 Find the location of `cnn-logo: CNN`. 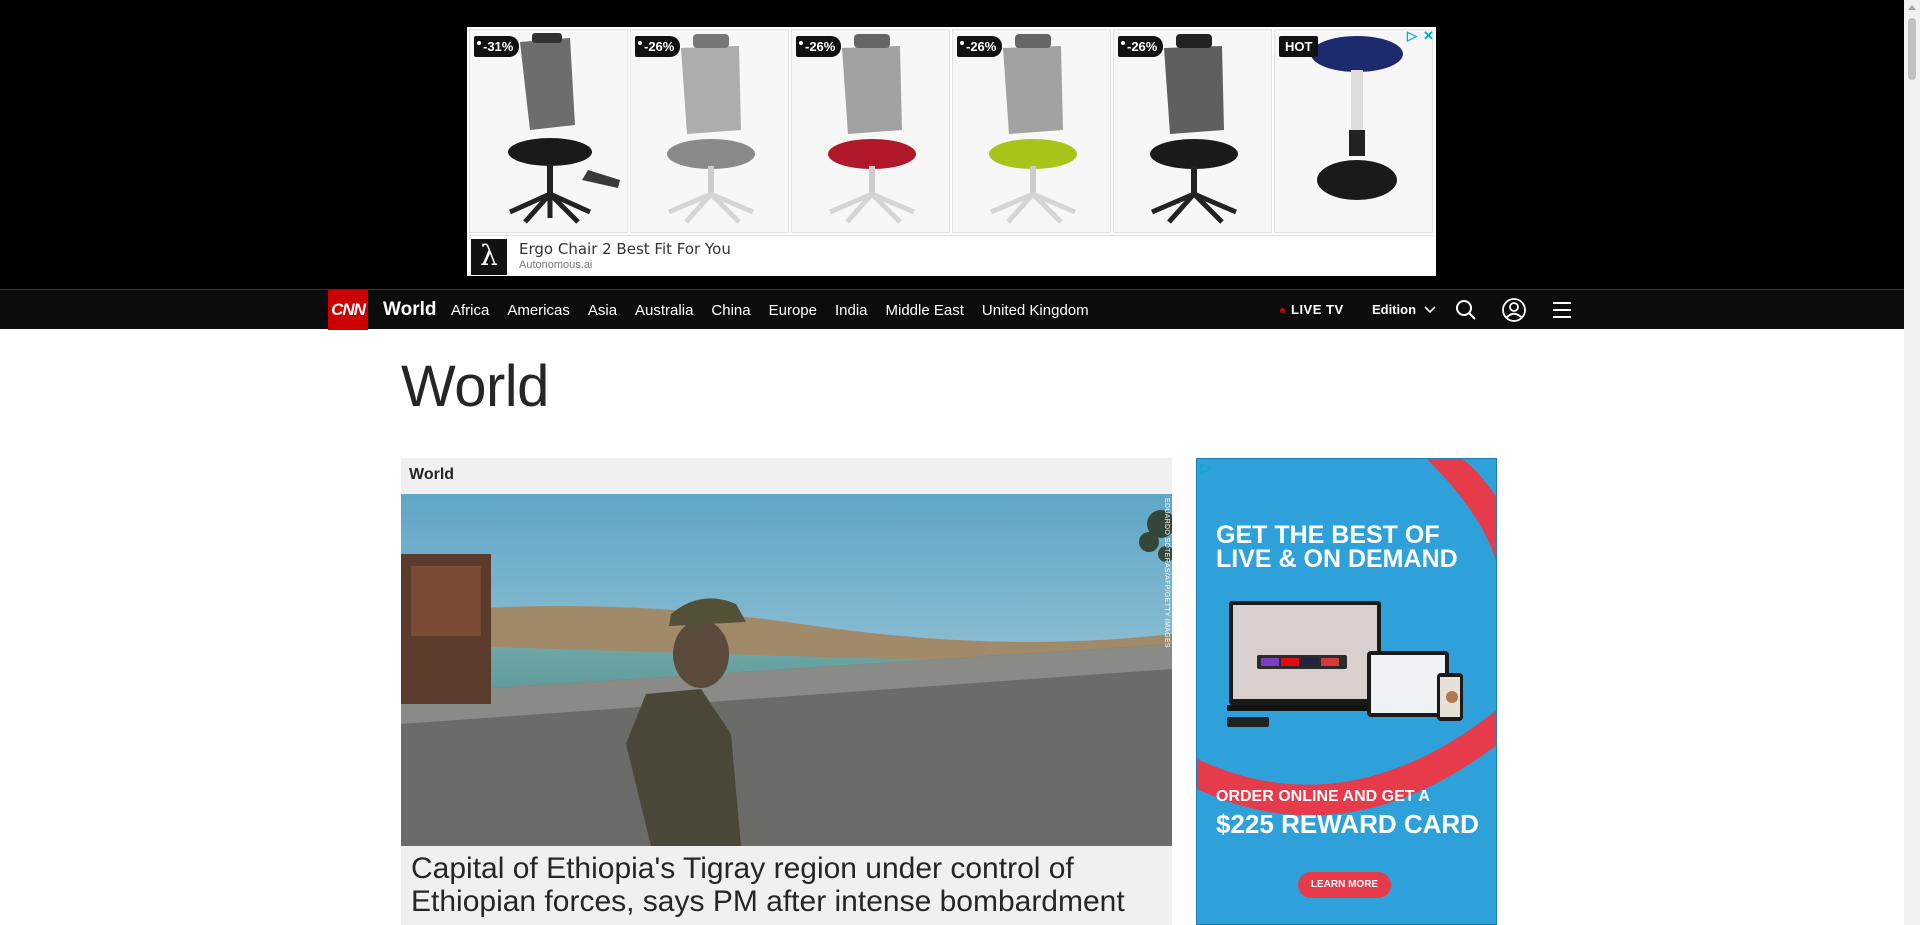

cnn-logo: CNN is located at coordinates (348, 310).